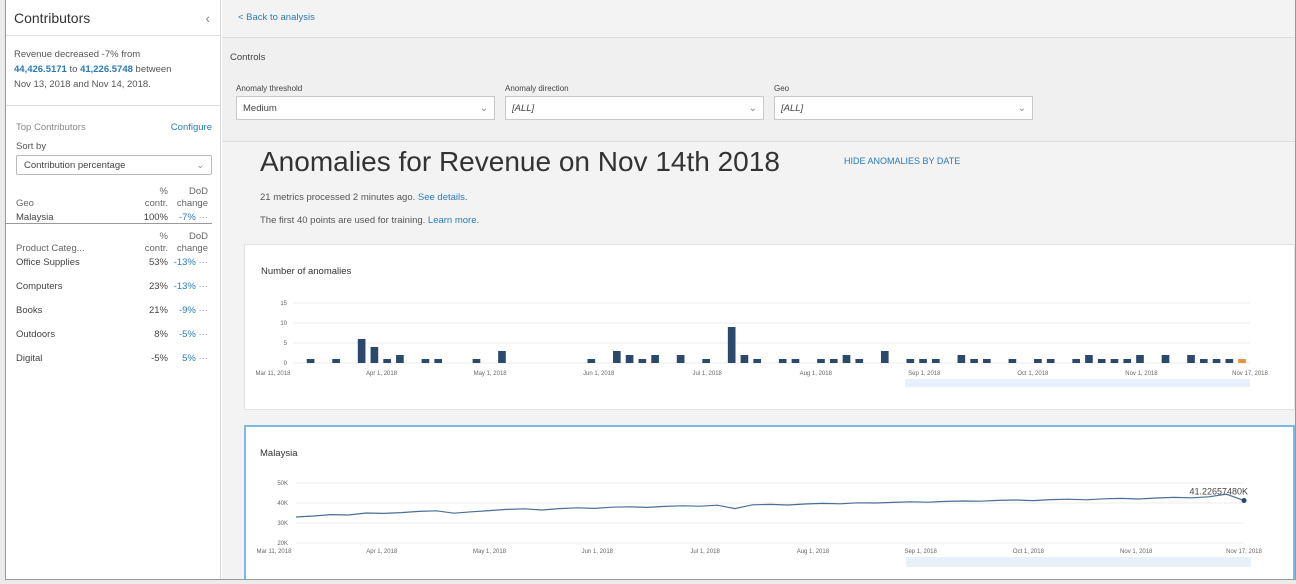  Describe the element at coordinates (1021, 108) in the screenshot. I see `chevron-down-icon: ⌄` at that location.